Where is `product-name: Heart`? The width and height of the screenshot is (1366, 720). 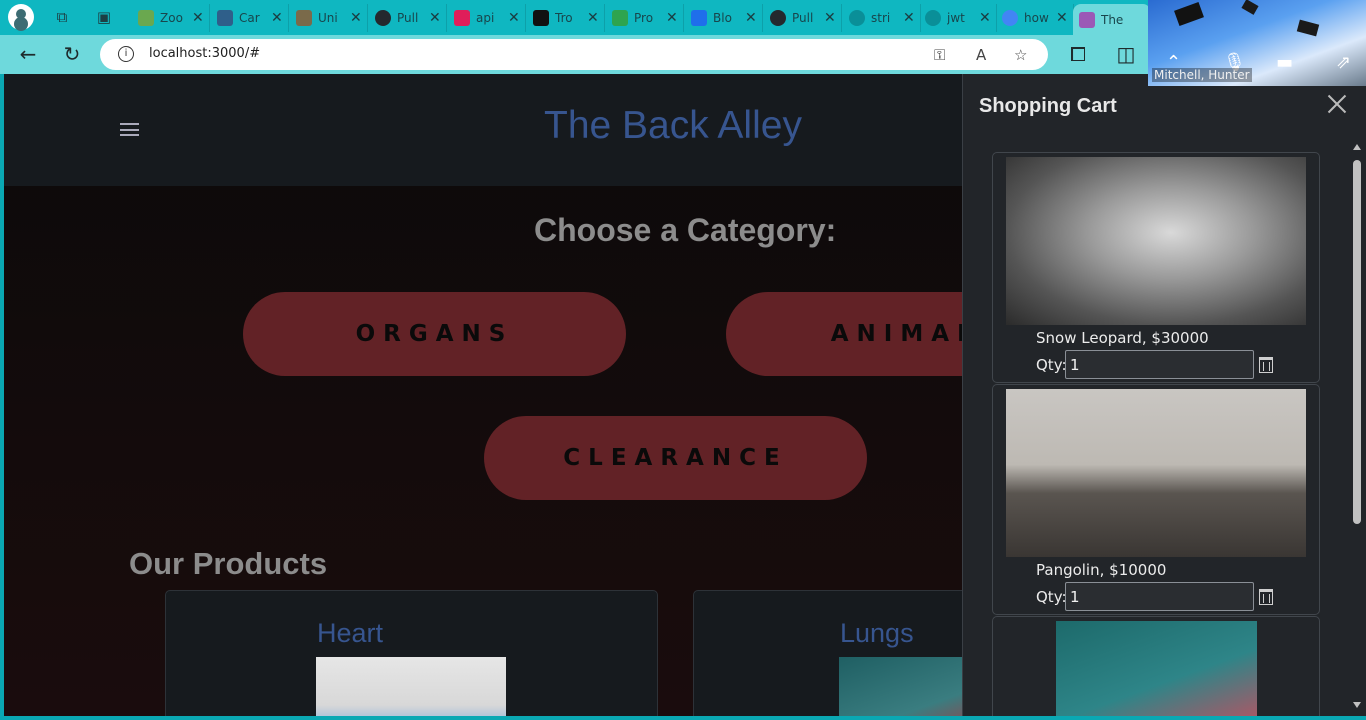
product-name: Heart is located at coordinates (350, 633).